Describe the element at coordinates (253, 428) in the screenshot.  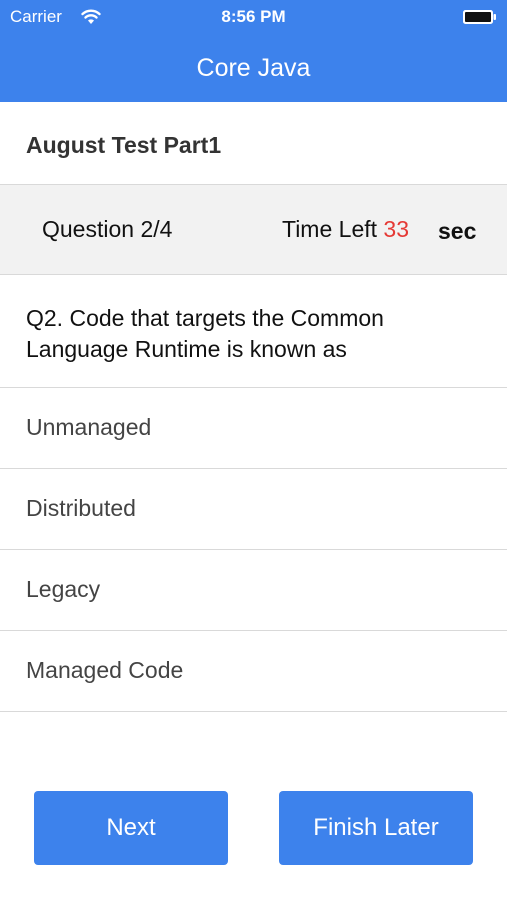
I see `answer-option: Unmanaged` at that location.